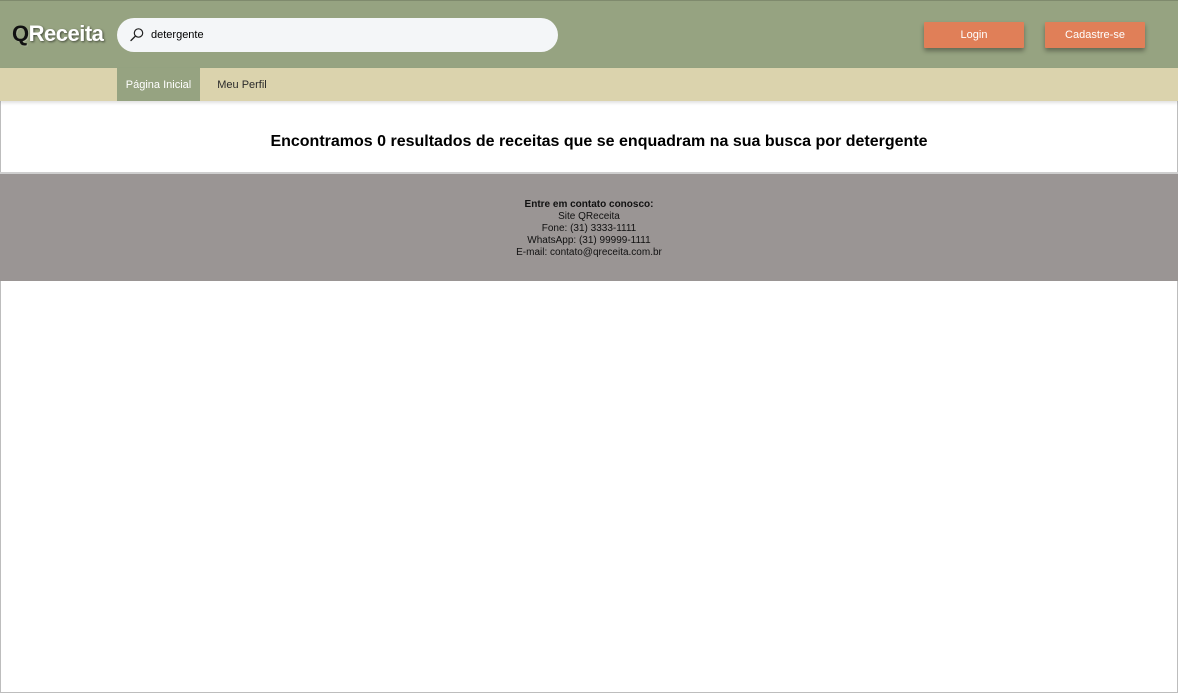  I want to click on logo: QReceita, so click(58, 34).